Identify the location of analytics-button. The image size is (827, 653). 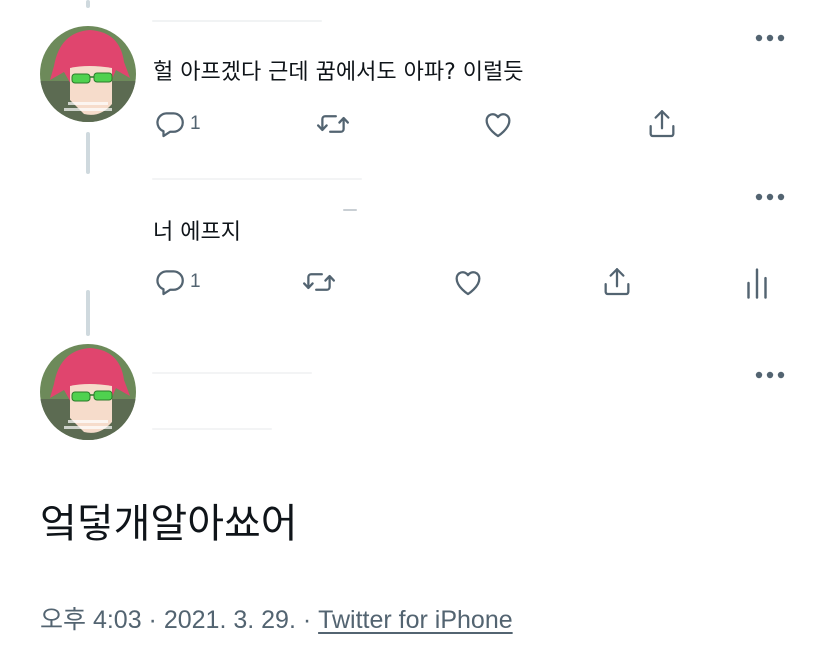
(757, 283).